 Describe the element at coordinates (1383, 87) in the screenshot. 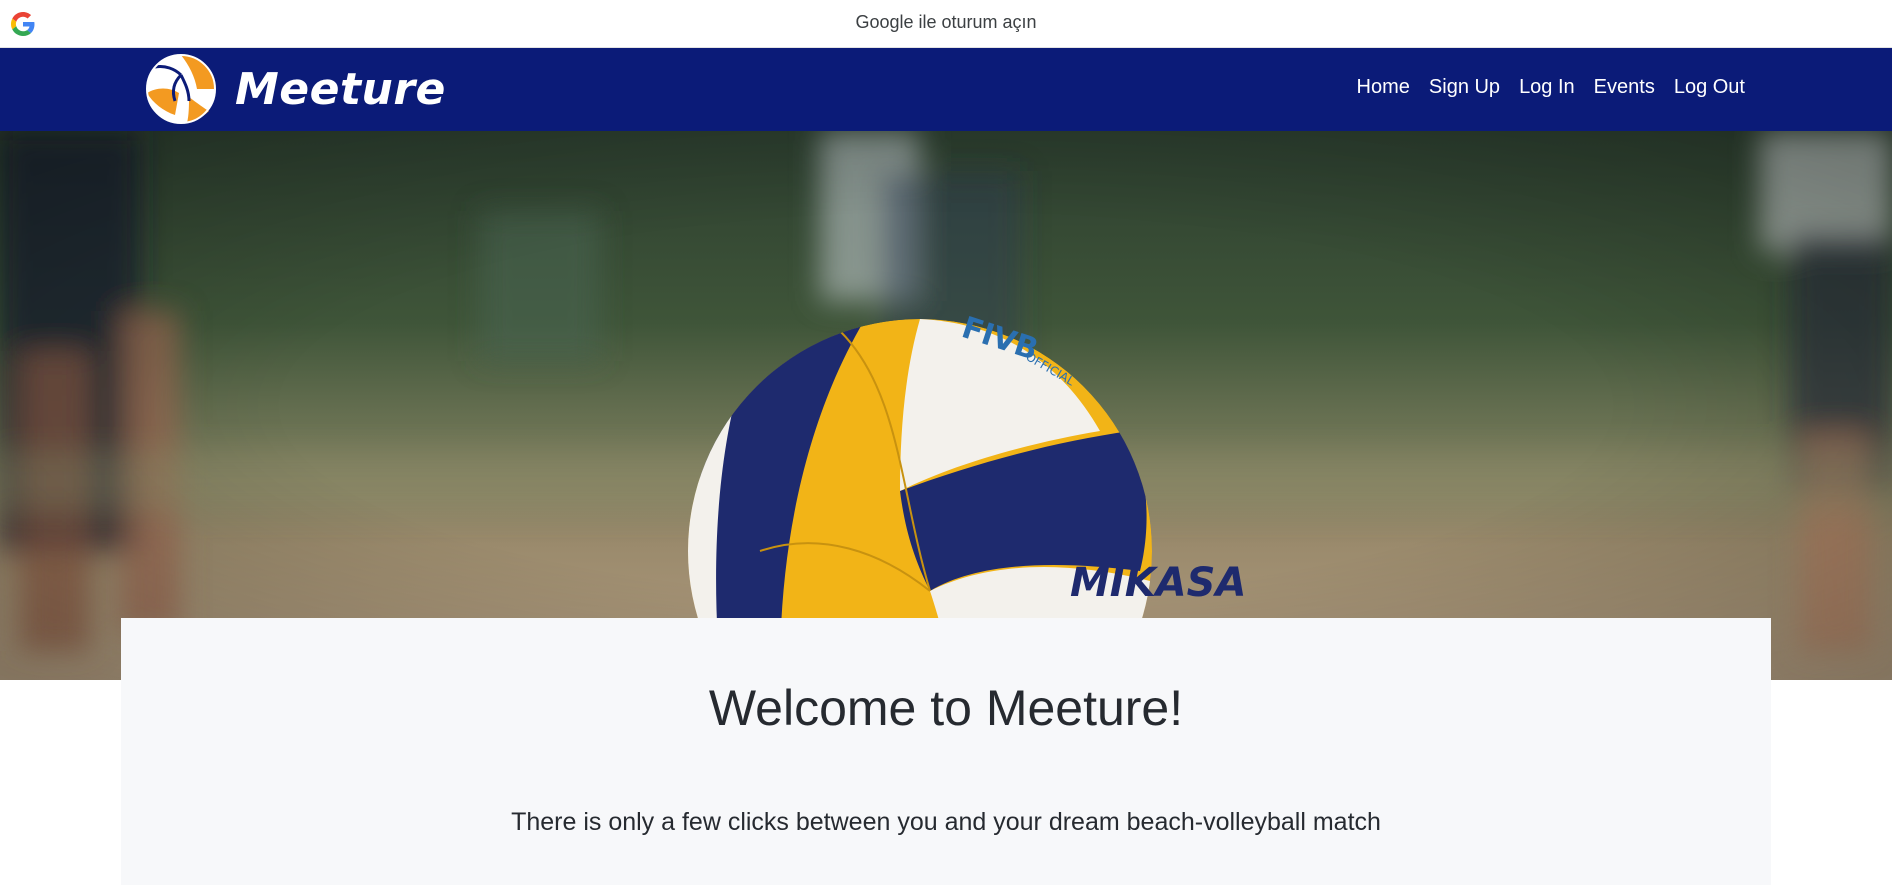

I see `nav-link-home: Home` at that location.